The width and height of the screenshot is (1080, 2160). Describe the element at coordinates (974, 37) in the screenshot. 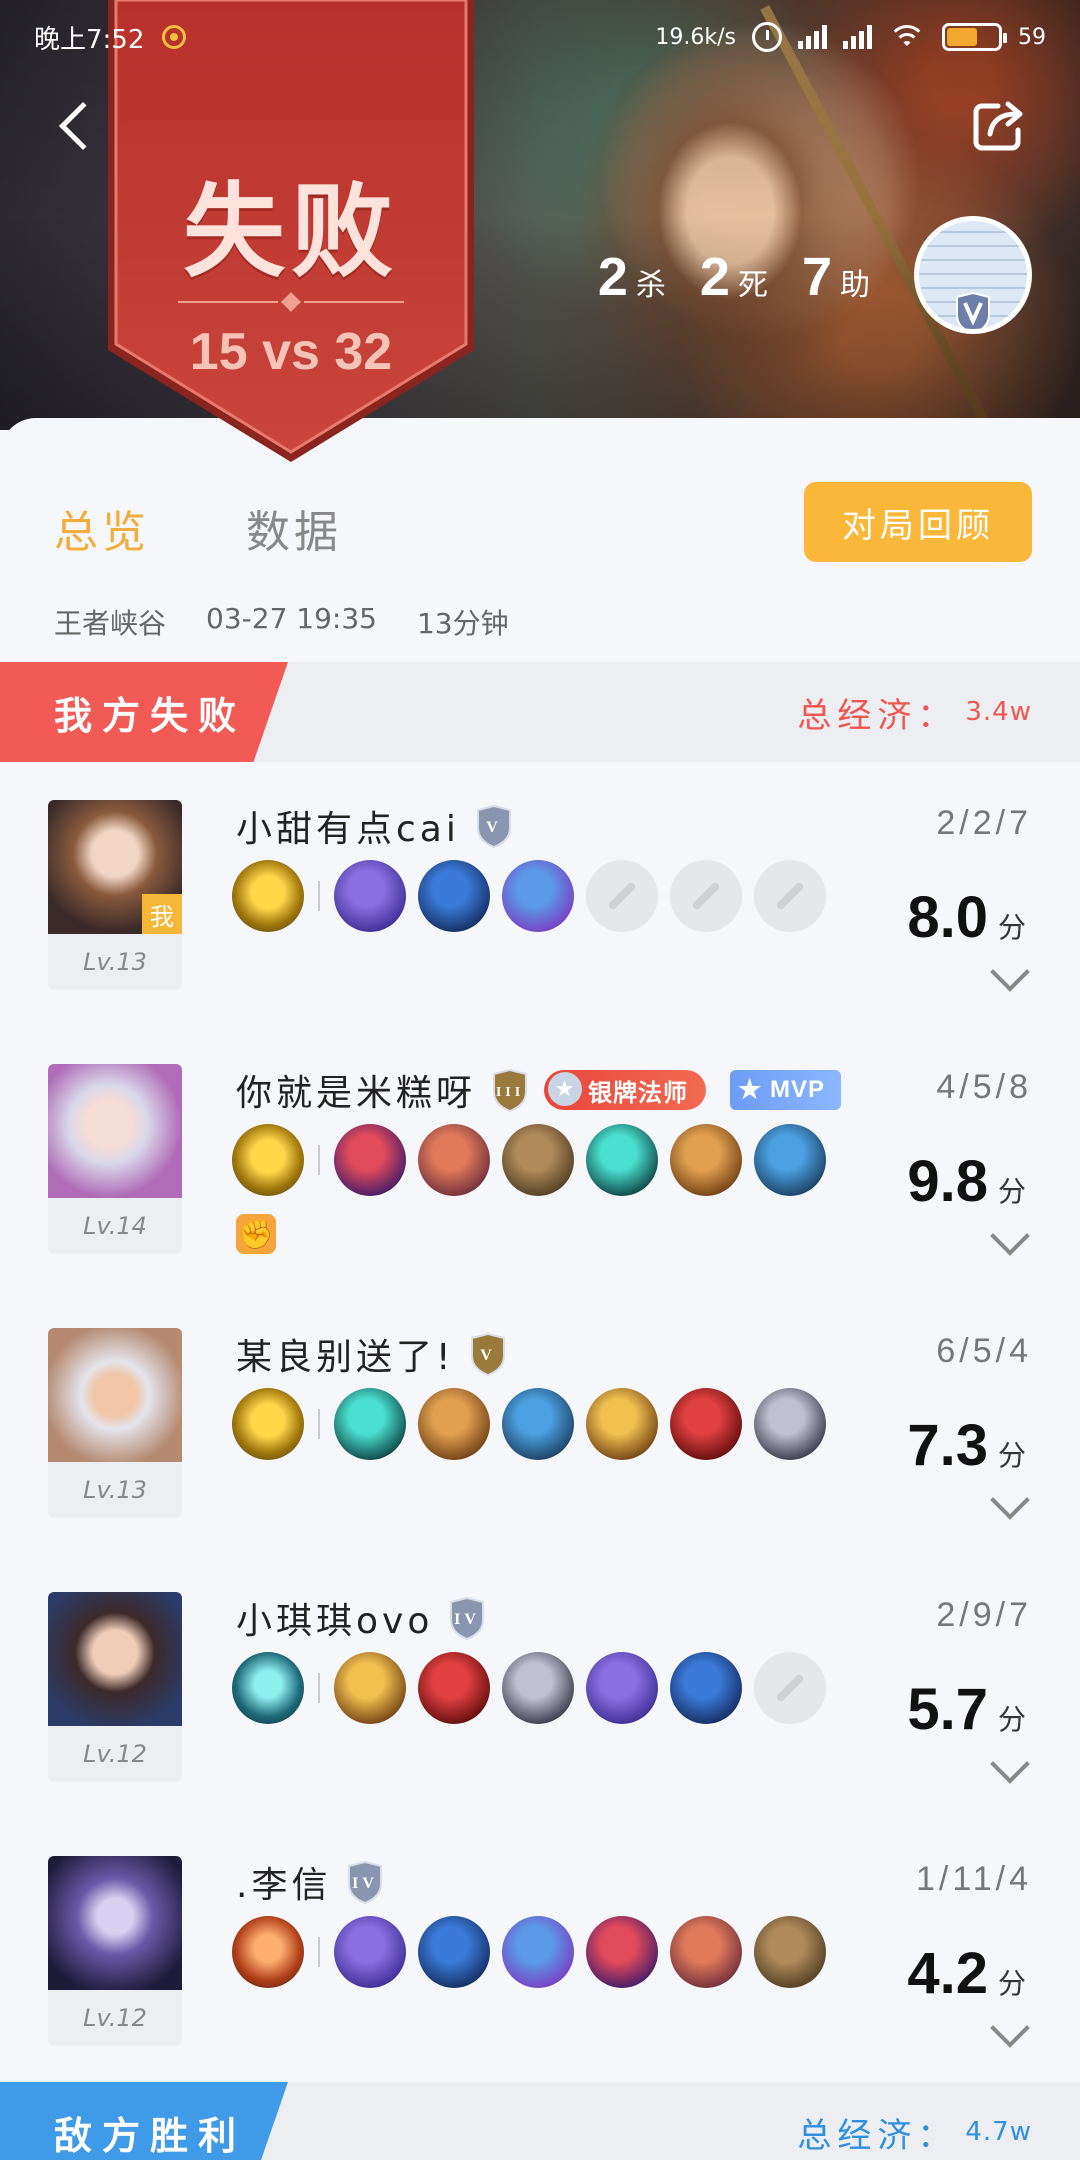

I see `battery-icon` at that location.